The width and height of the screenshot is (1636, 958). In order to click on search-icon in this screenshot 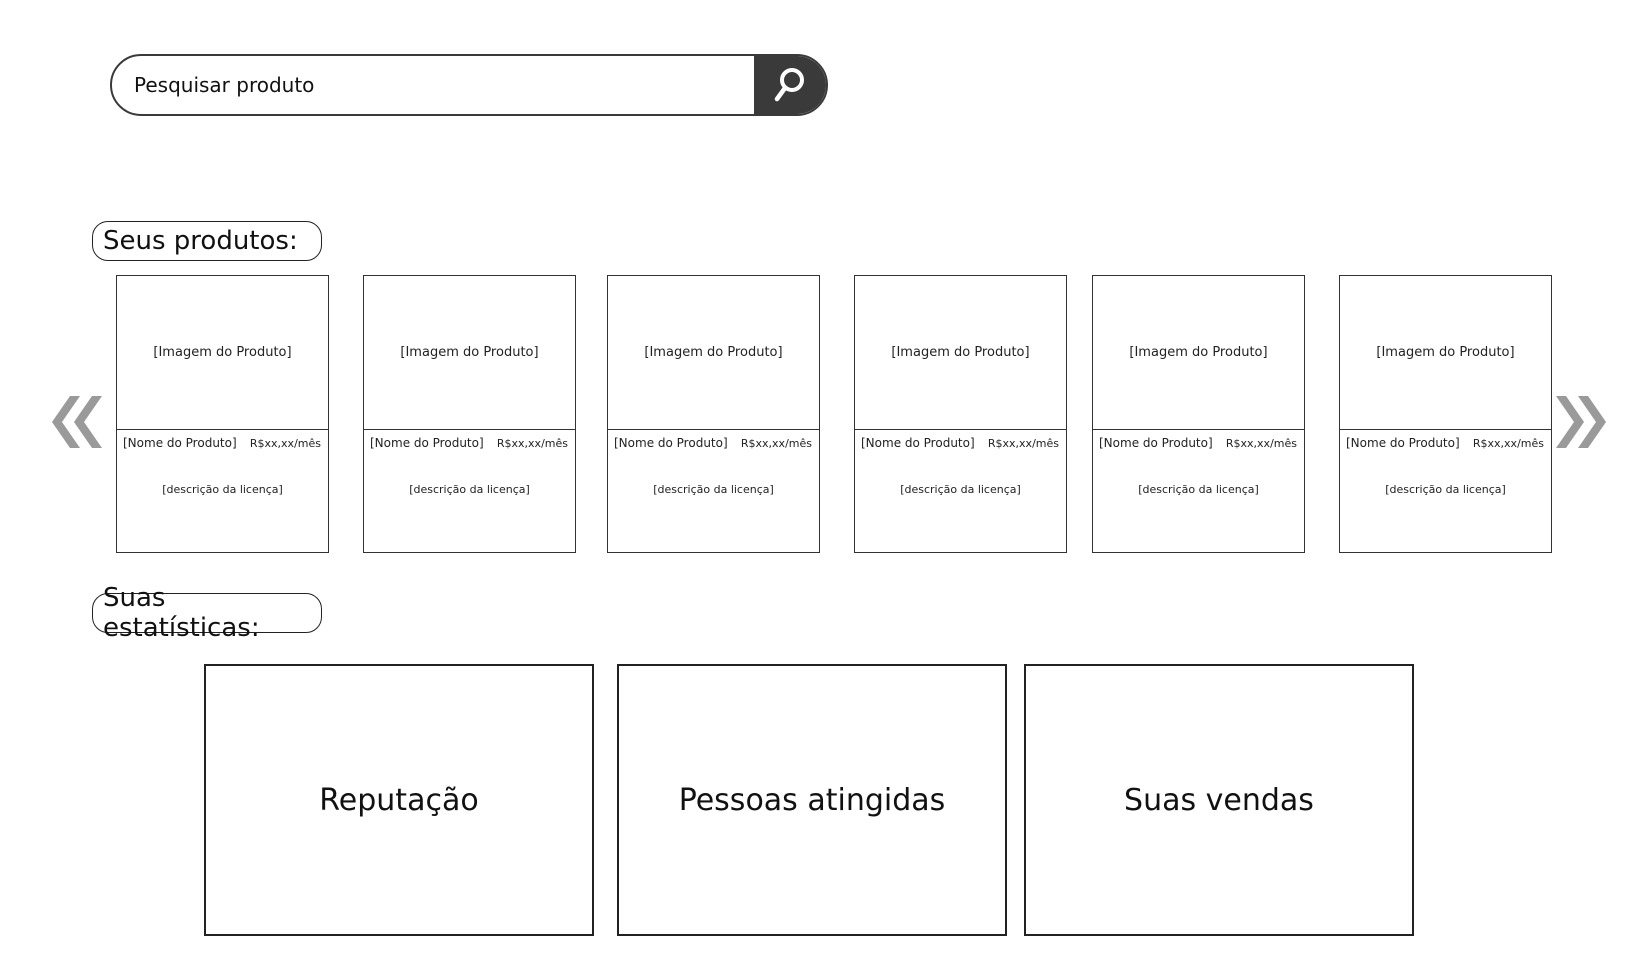, I will do `click(789, 85)`.